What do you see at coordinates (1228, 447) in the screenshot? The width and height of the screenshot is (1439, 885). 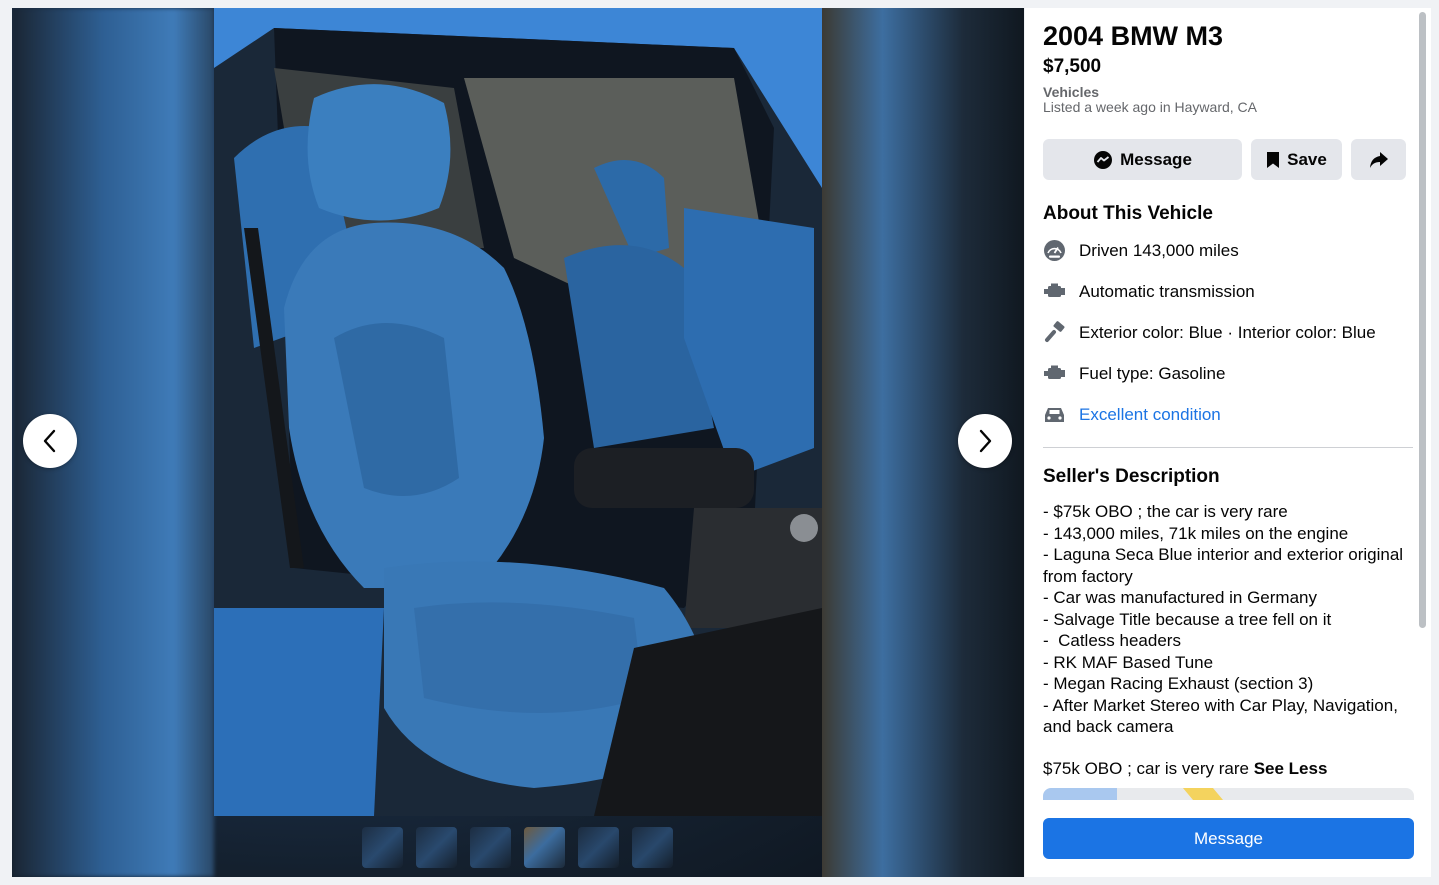 I see `section-divider` at bounding box center [1228, 447].